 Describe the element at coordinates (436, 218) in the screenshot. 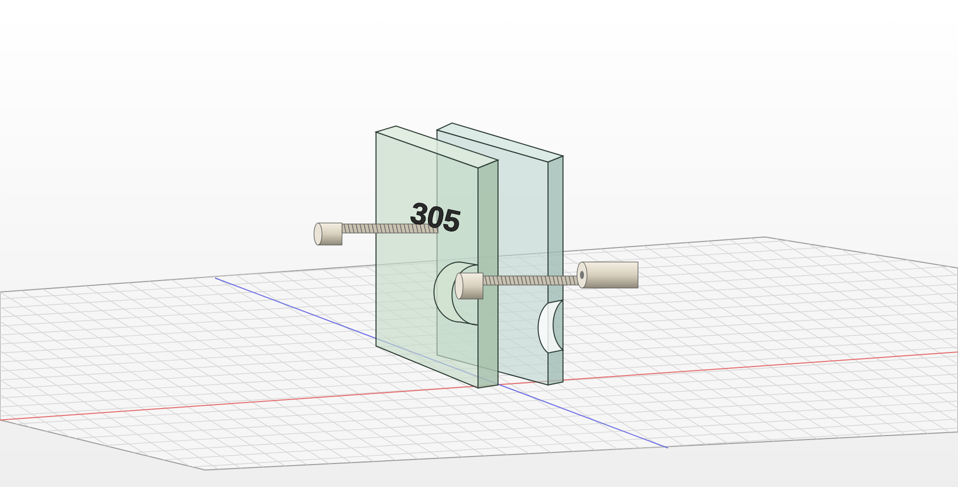

I see `engraved-number: 305` at that location.